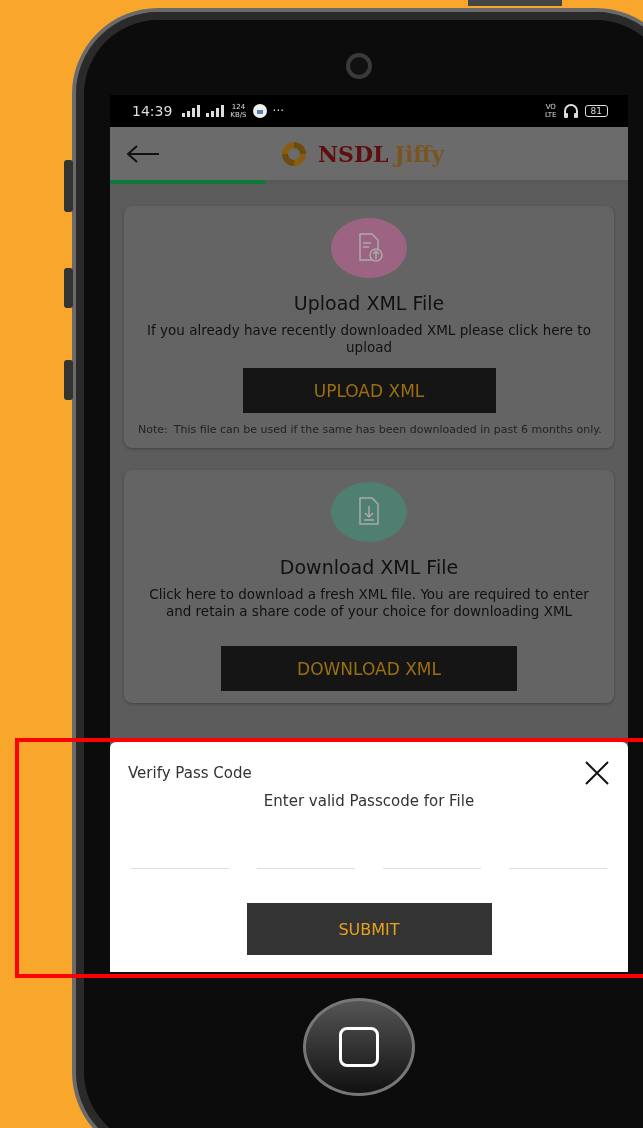  What do you see at coordinates (369, 668) in the screenshot?
I see `xml-button: DOWNLOAD XML` at bounding box center [369, 668].